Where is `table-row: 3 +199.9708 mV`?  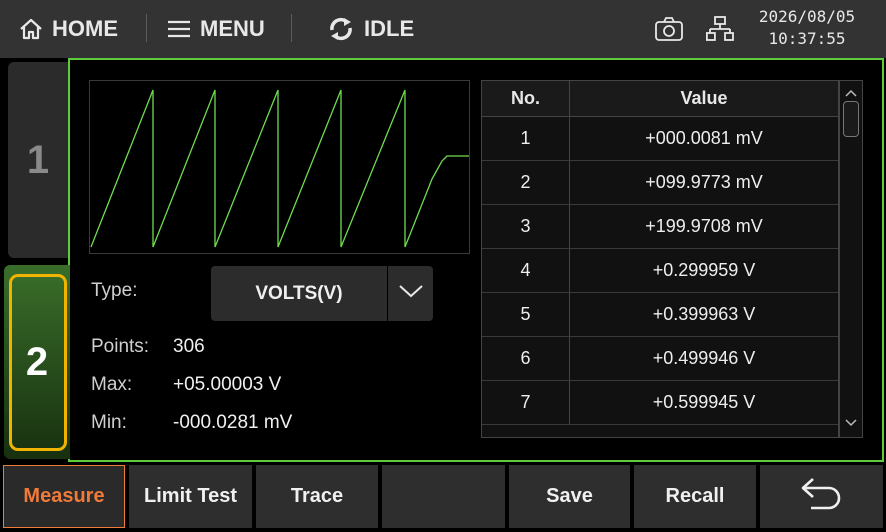 table-row: 3 +199.9708 mV is located at coordinates (660, 227).